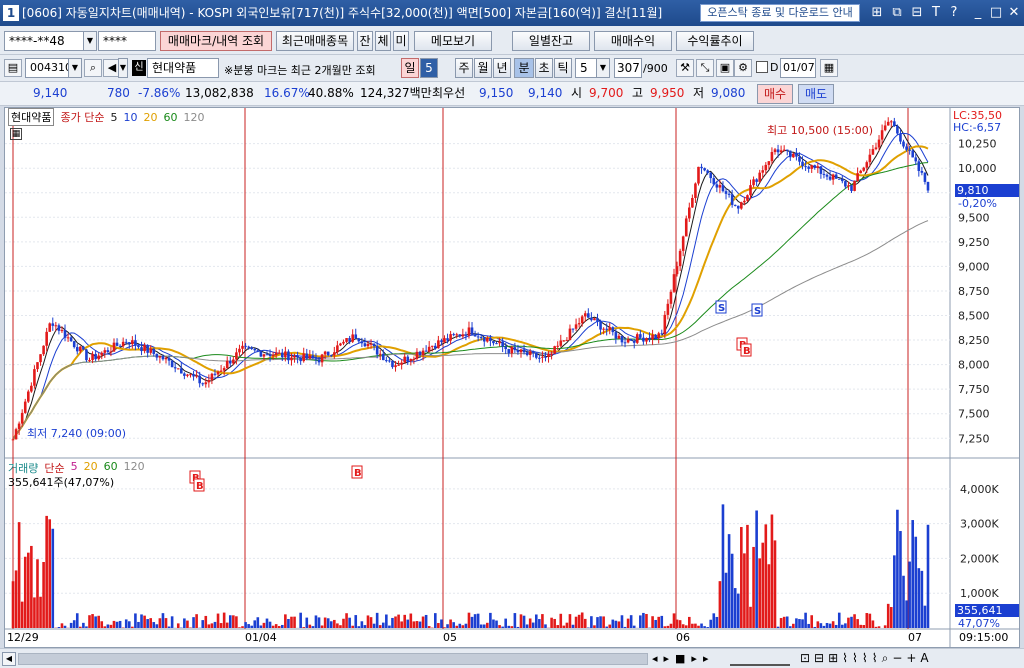 The height and width of the screenshot is (668, 1024). I want to click on trade-profit-button: 매매수익, so click(633, 41).